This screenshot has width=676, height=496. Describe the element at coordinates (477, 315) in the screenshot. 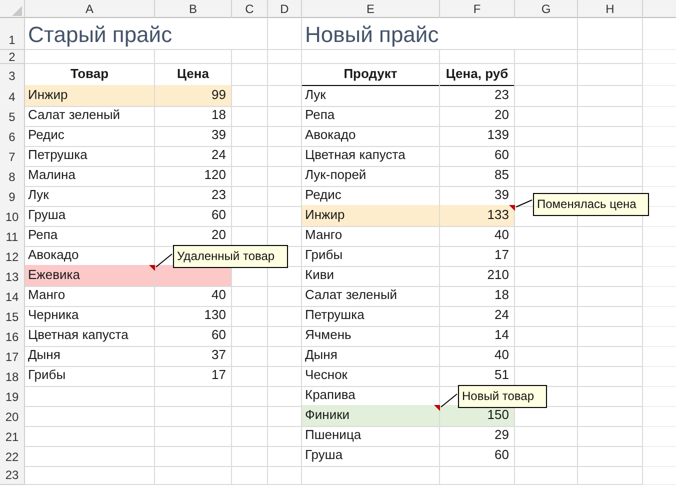

I see `table-cell: 24` at that location.